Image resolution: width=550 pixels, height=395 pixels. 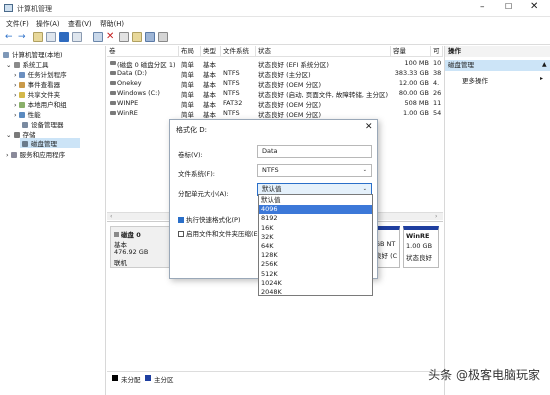 What do you see at coordinates (315, 218) in the screenshot?
I see `dropdown-option: 8192` at bounding box center [315, 218].